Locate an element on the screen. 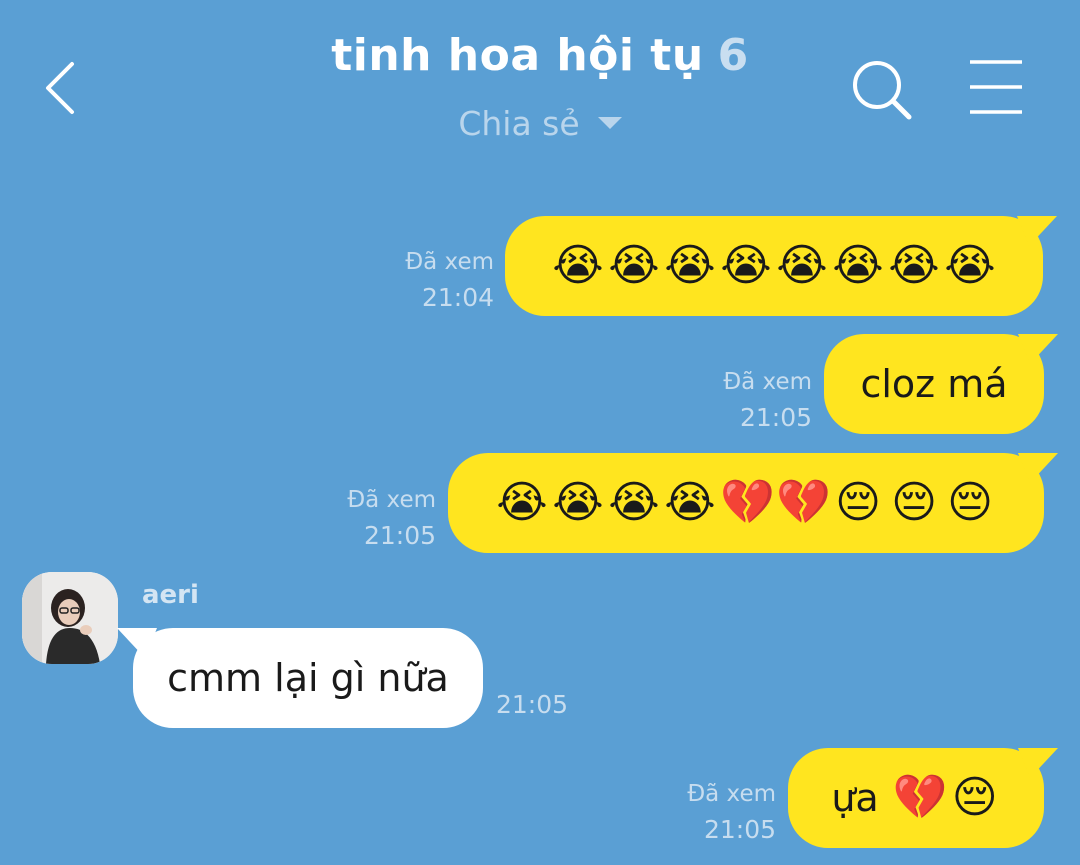 This screenshot has height=865, width=1080. menu-button is located at coordinates (996, 87).